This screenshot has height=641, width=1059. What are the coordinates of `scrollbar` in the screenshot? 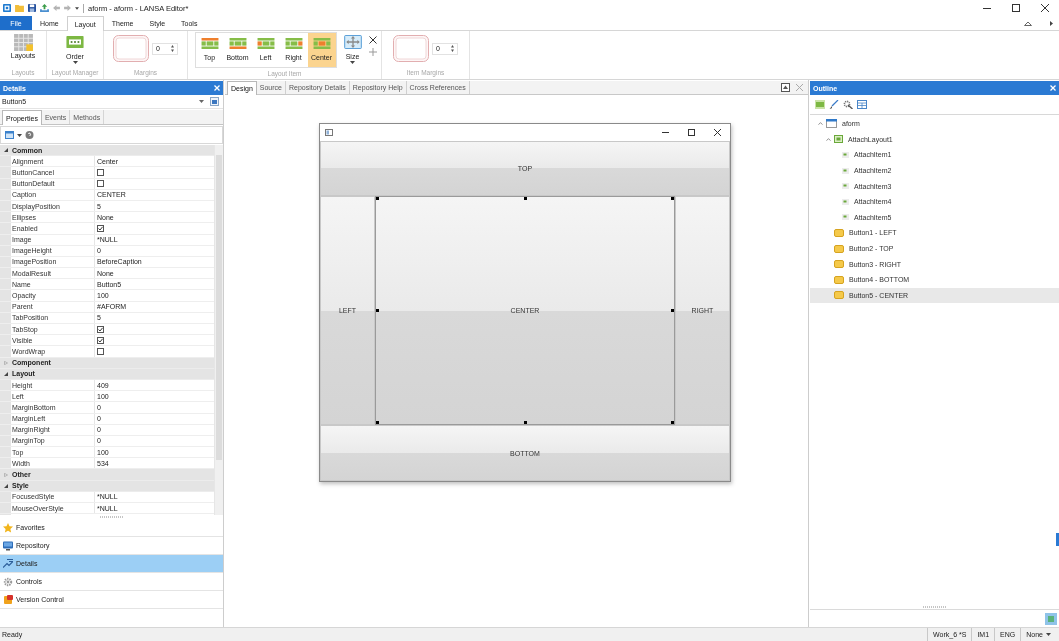 It's located at (218, 330).